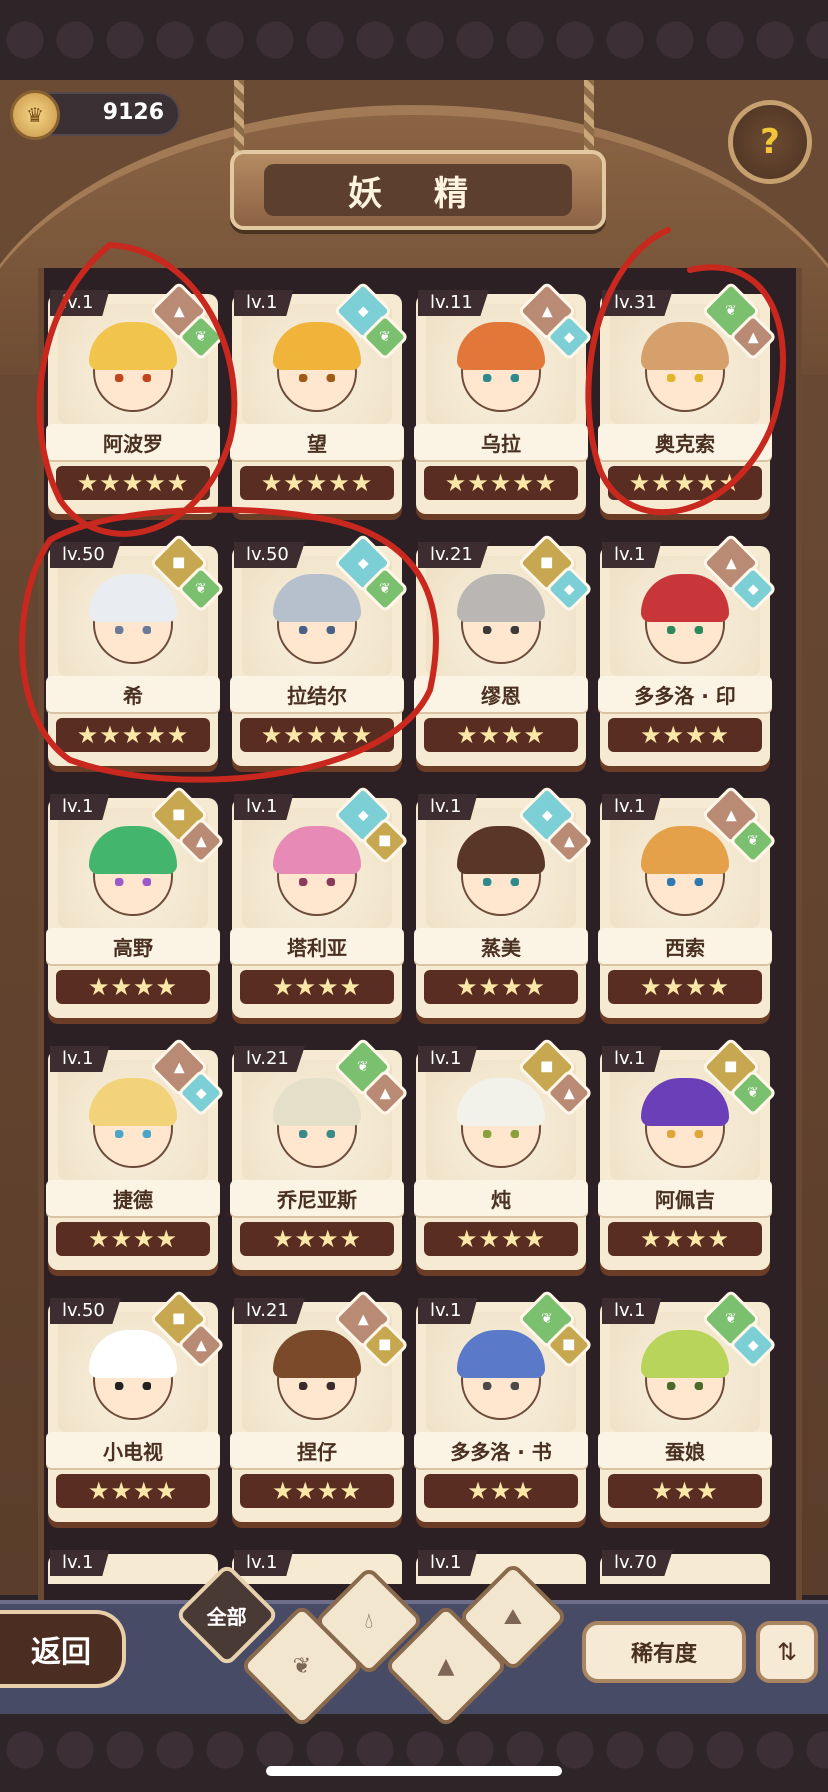 Image resolution: width=828 pixels, height=1792 pixels. What do you see at coordinates (685, 694) in the screenshot?
I see `fairy-name: 多多洛 · 印` at bounding box center [685, 694].